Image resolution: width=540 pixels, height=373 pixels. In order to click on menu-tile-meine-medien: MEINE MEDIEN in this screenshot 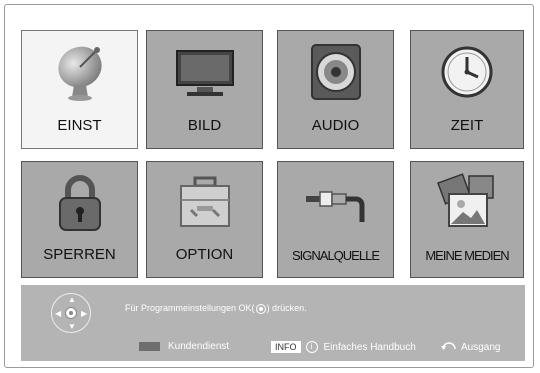, I will do `click(467, 219)`.